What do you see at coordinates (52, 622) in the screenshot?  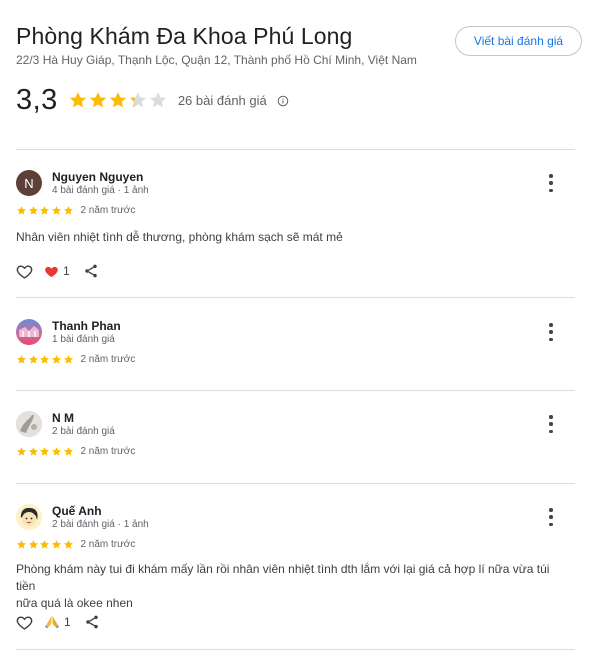 I see `praying-hands-icon` at bounding box center [52, 622].